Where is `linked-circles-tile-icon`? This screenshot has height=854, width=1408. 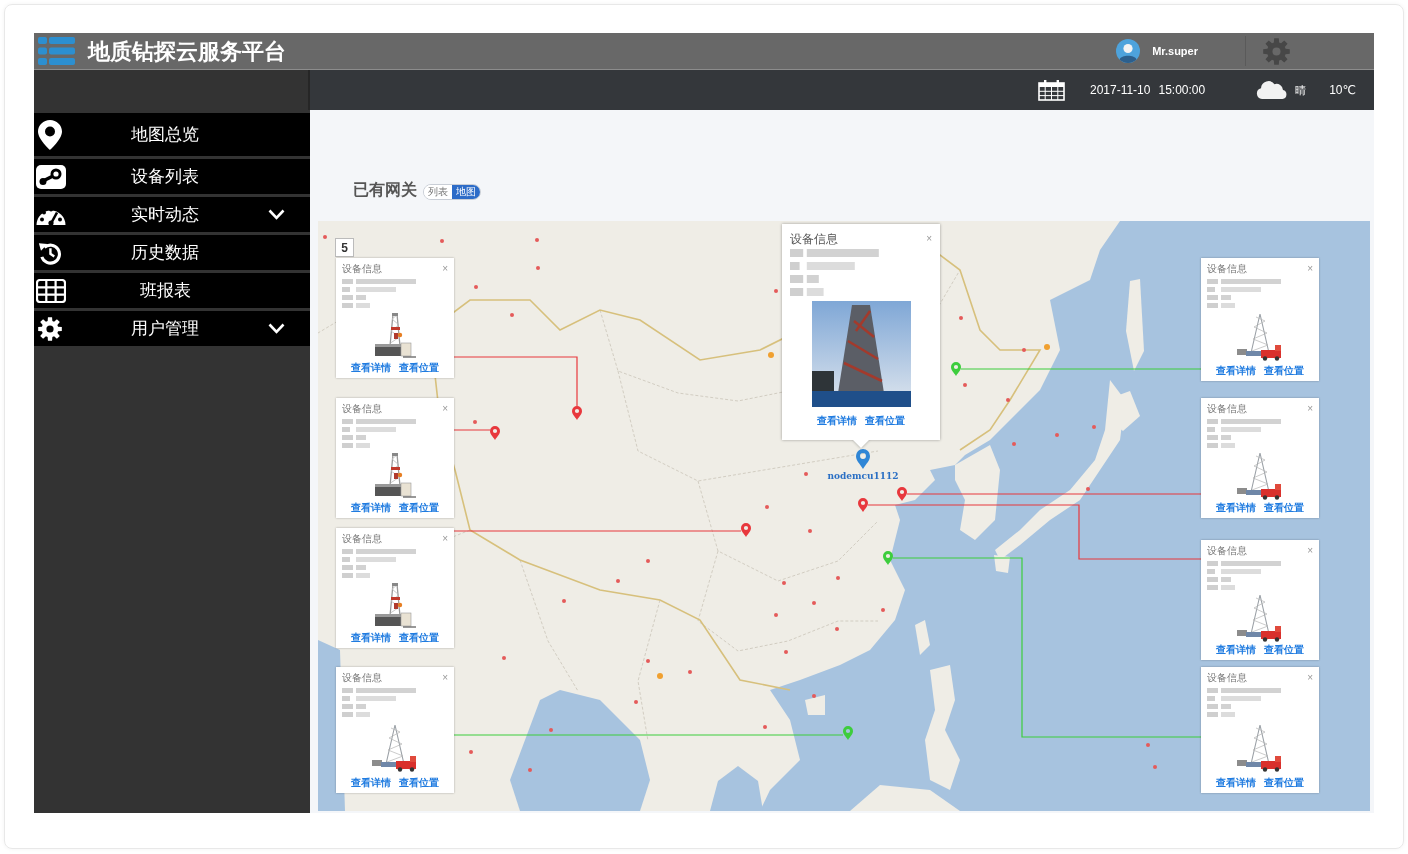 linked-circles-tile-icon is located at coordinates (51, 176).